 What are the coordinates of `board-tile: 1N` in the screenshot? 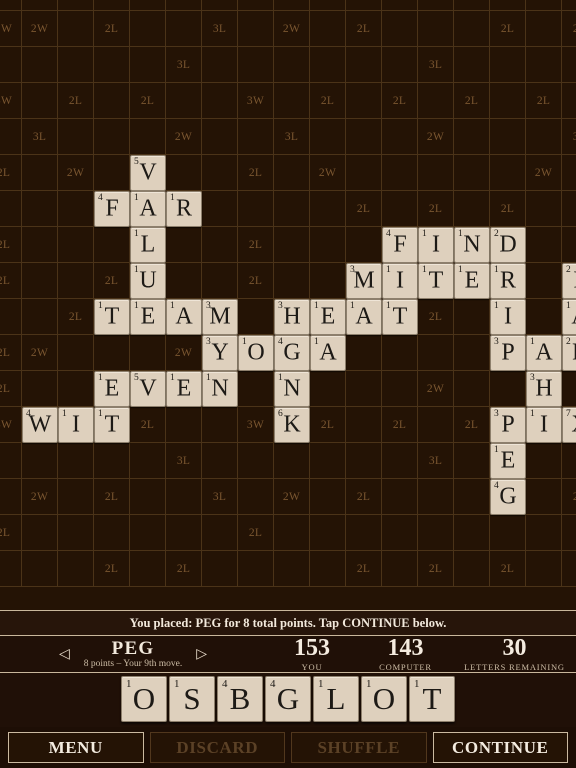 It's located at (472, 245).